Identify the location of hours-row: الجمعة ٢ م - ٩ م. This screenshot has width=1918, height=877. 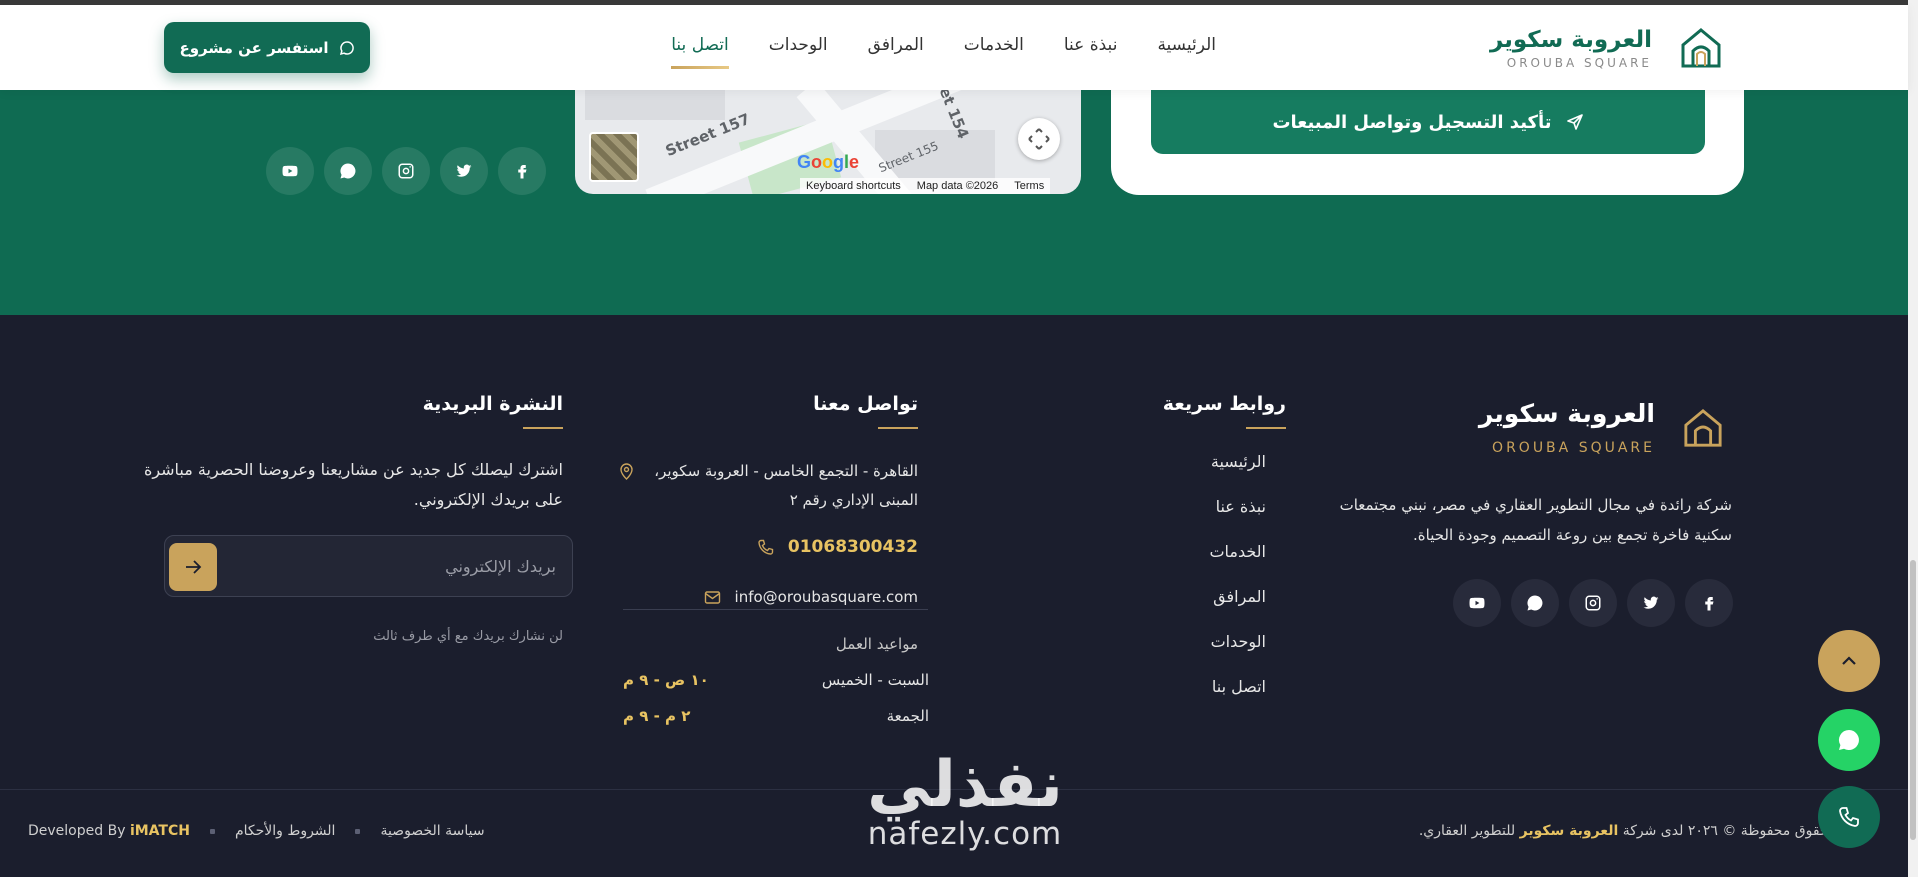
(776, 716).